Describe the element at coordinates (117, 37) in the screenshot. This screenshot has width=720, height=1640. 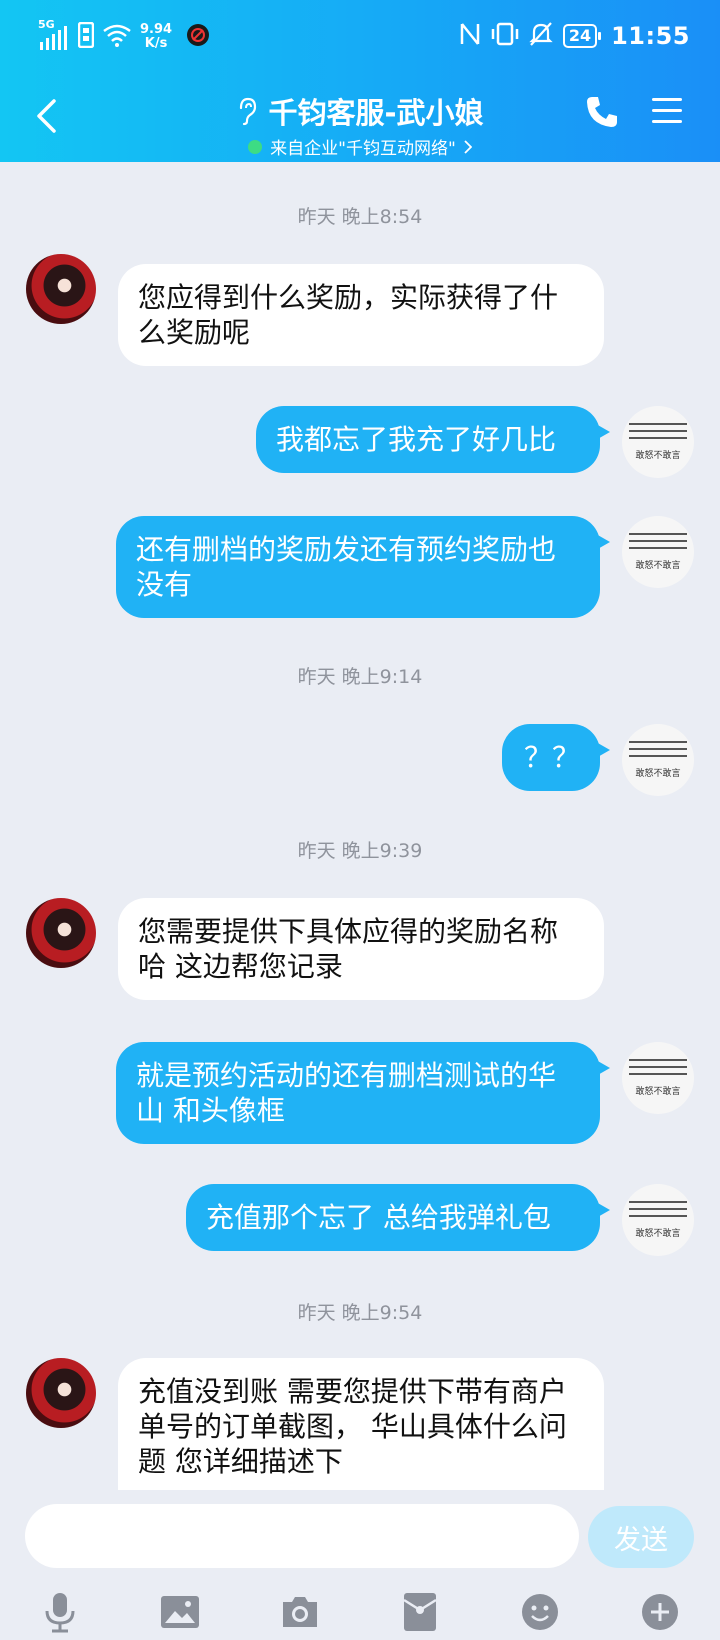
I see `wifi-icon` at that location.